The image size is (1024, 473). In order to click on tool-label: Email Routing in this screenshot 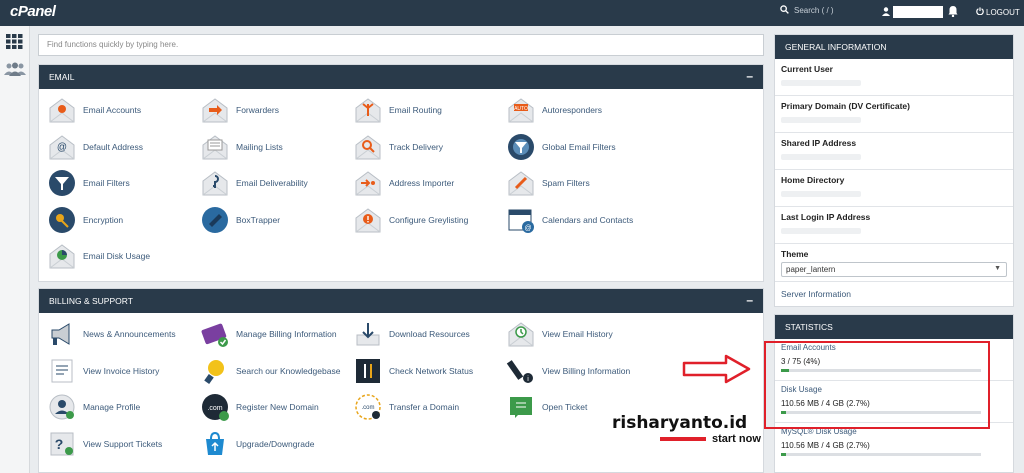, I will do `click(415, 110)`.